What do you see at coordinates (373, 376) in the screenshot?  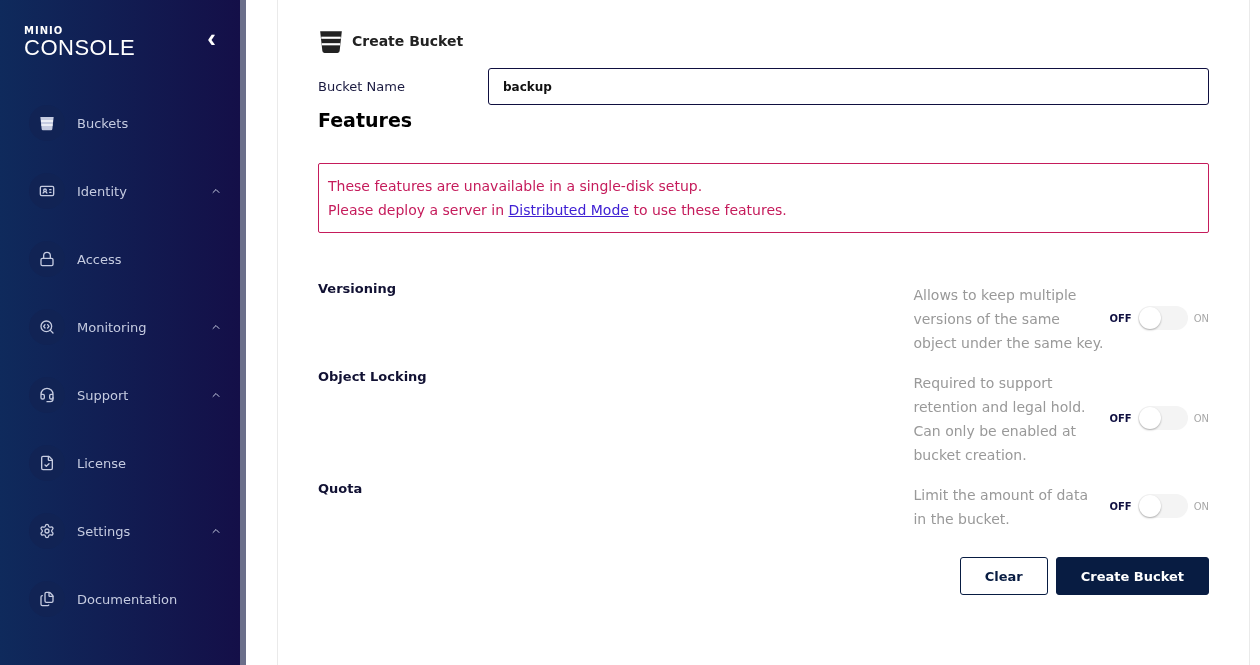 I see `feature-name: Object Locking` at bounding box center [373, 376].